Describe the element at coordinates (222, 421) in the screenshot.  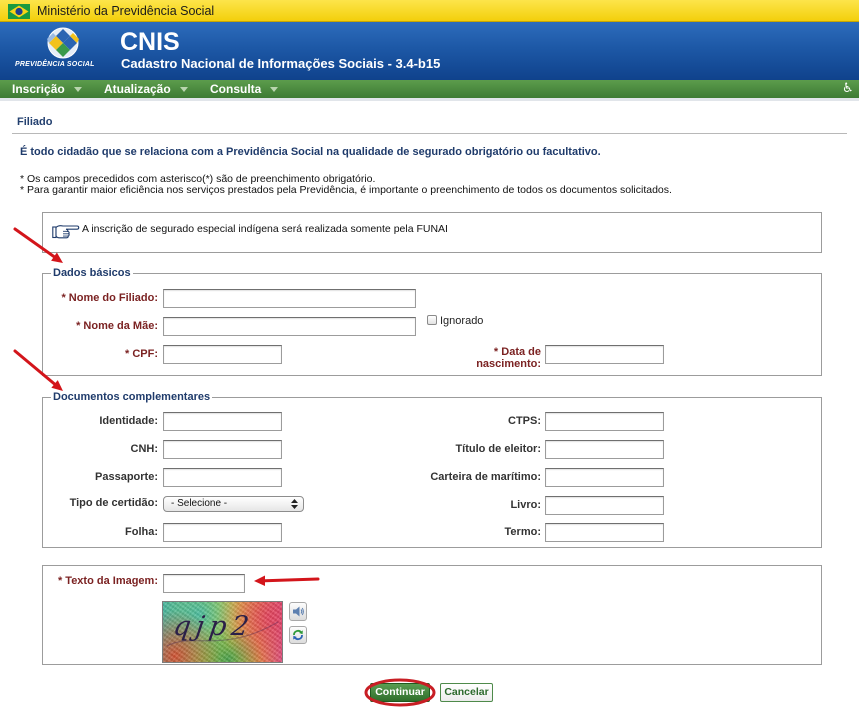
I see `identidade-input` at that location.